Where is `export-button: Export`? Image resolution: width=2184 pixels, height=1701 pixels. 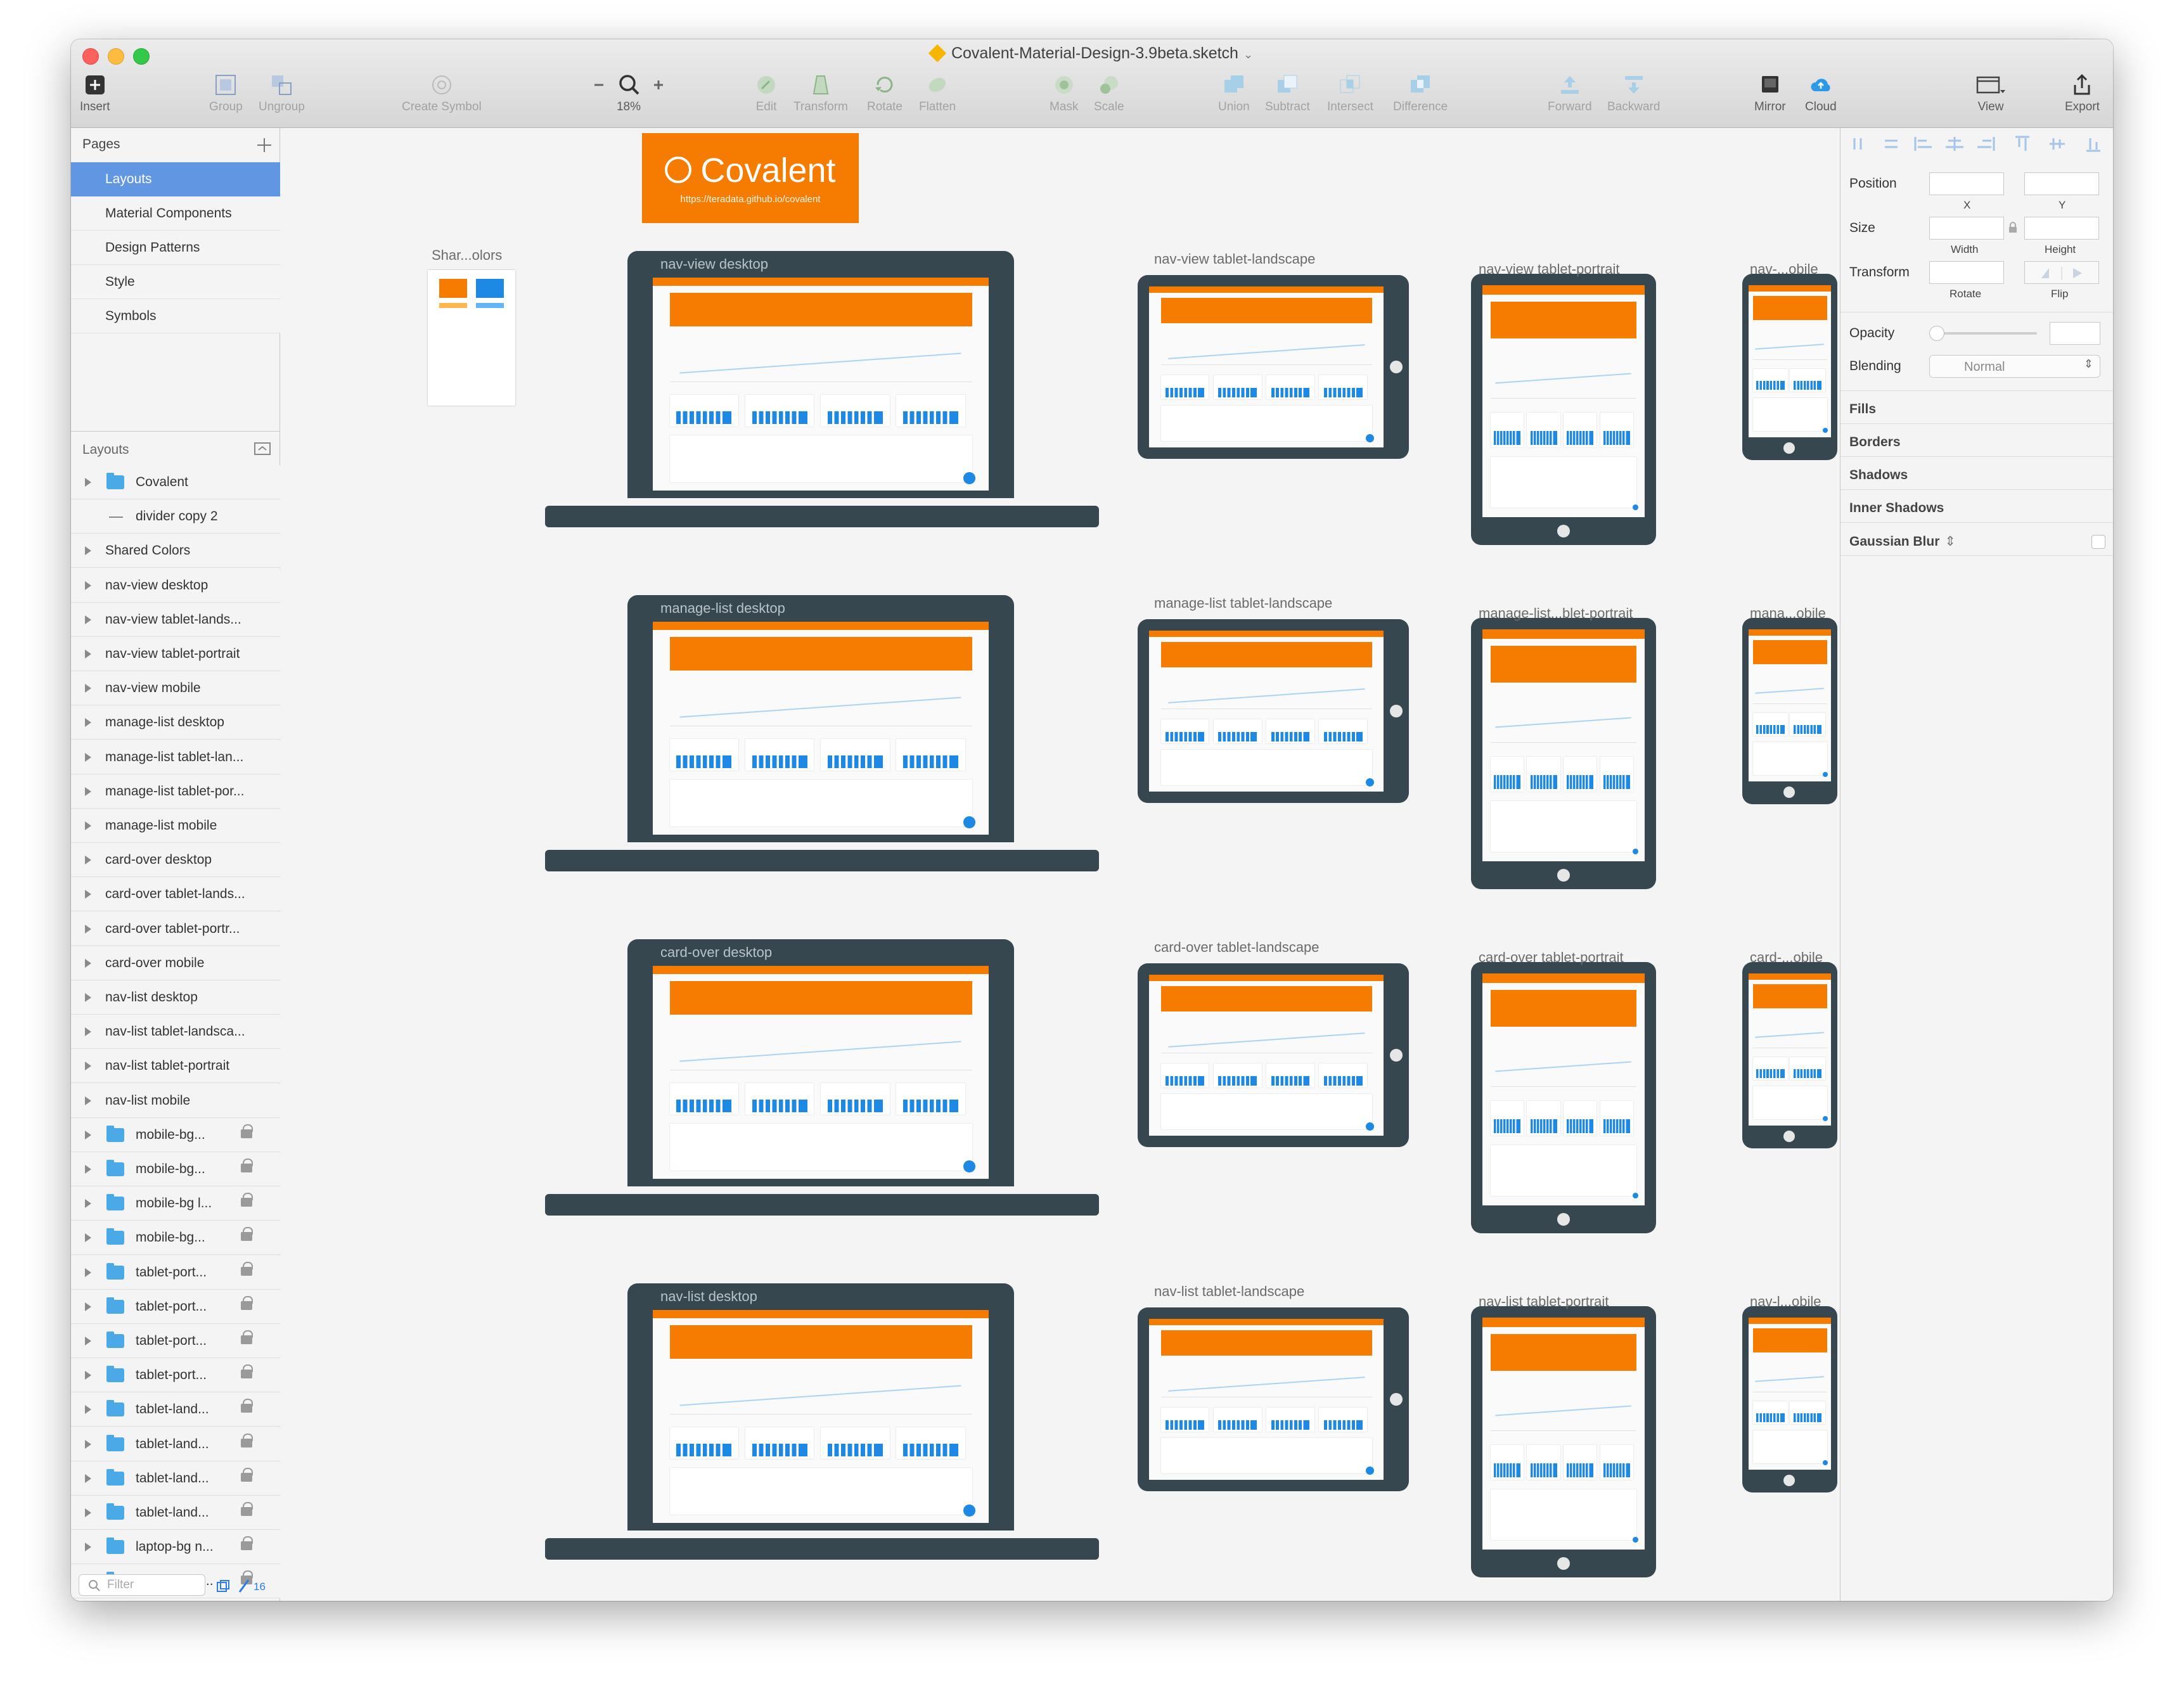 export-button: Export is located at coordinates (2082, 94).